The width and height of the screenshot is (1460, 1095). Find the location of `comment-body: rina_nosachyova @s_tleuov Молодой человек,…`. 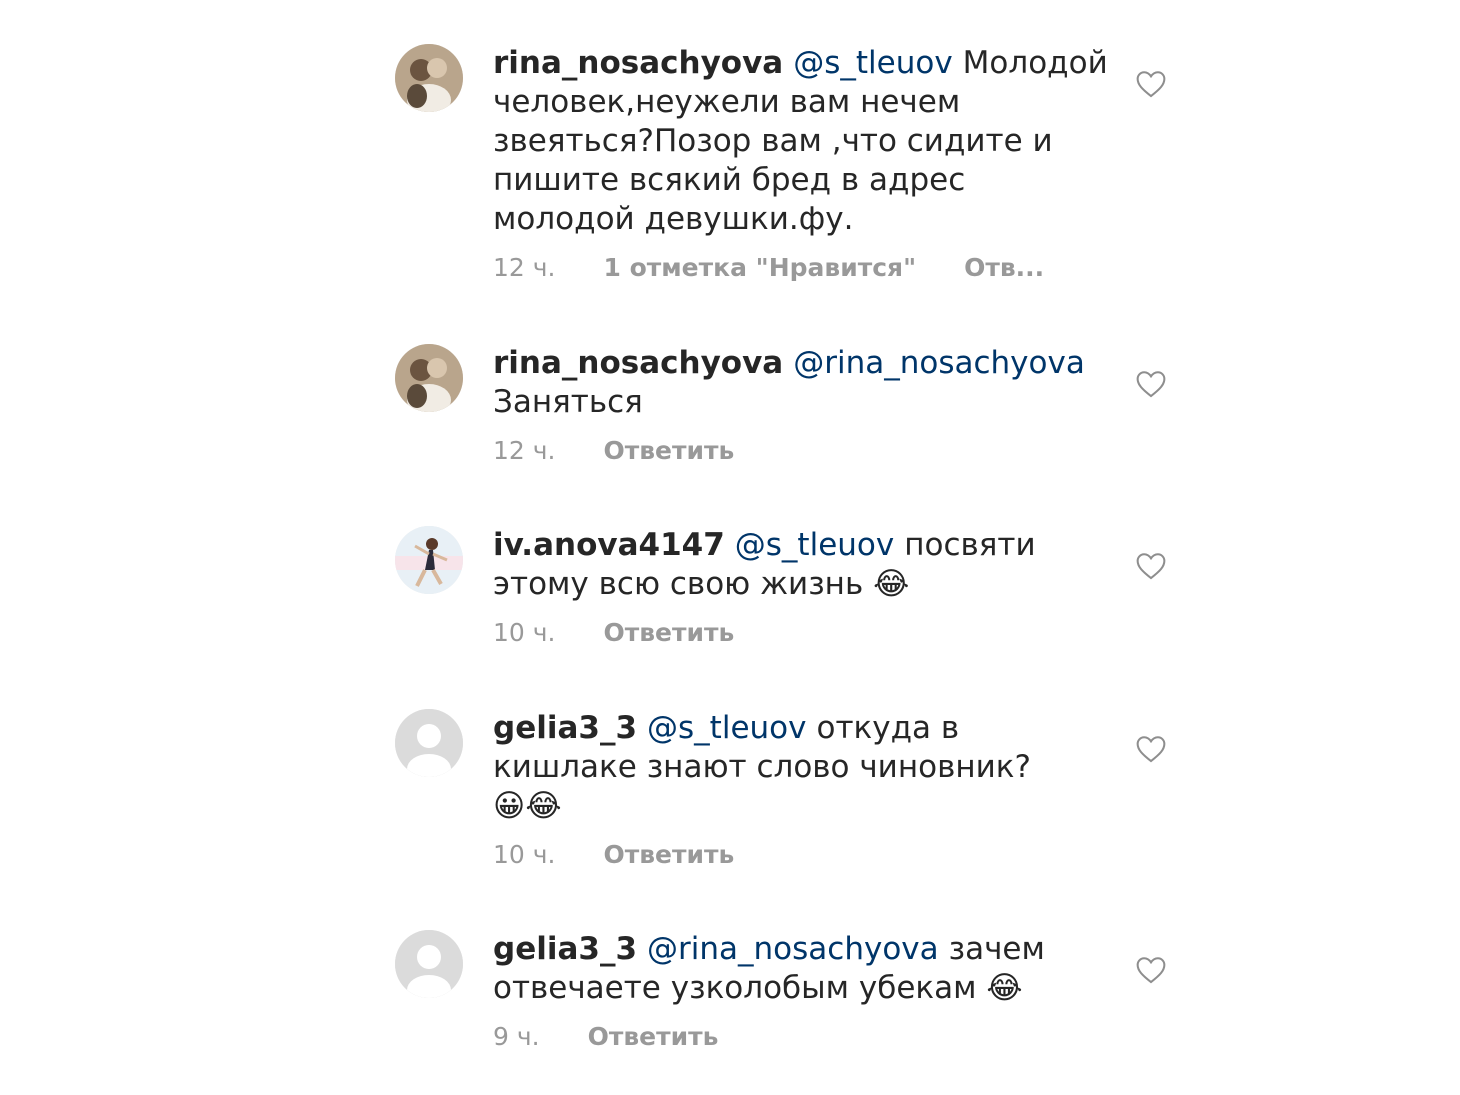

comment-body: rina_nosachyova @s_tleuov Молодой человек,… is located at coordinates (800, 163).